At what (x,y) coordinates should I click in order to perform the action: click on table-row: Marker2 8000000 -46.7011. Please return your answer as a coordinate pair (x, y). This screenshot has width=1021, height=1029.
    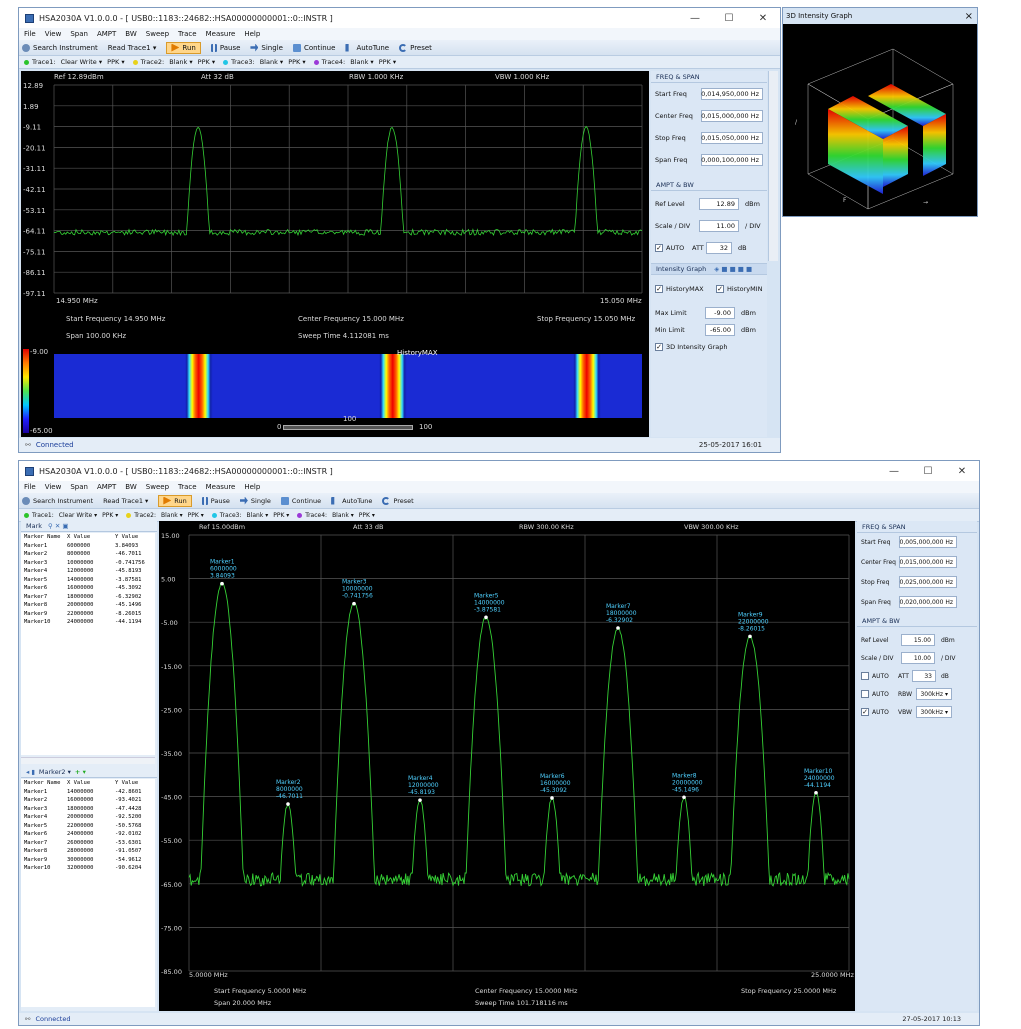
    Looking at the image, I should click on (88, 554).